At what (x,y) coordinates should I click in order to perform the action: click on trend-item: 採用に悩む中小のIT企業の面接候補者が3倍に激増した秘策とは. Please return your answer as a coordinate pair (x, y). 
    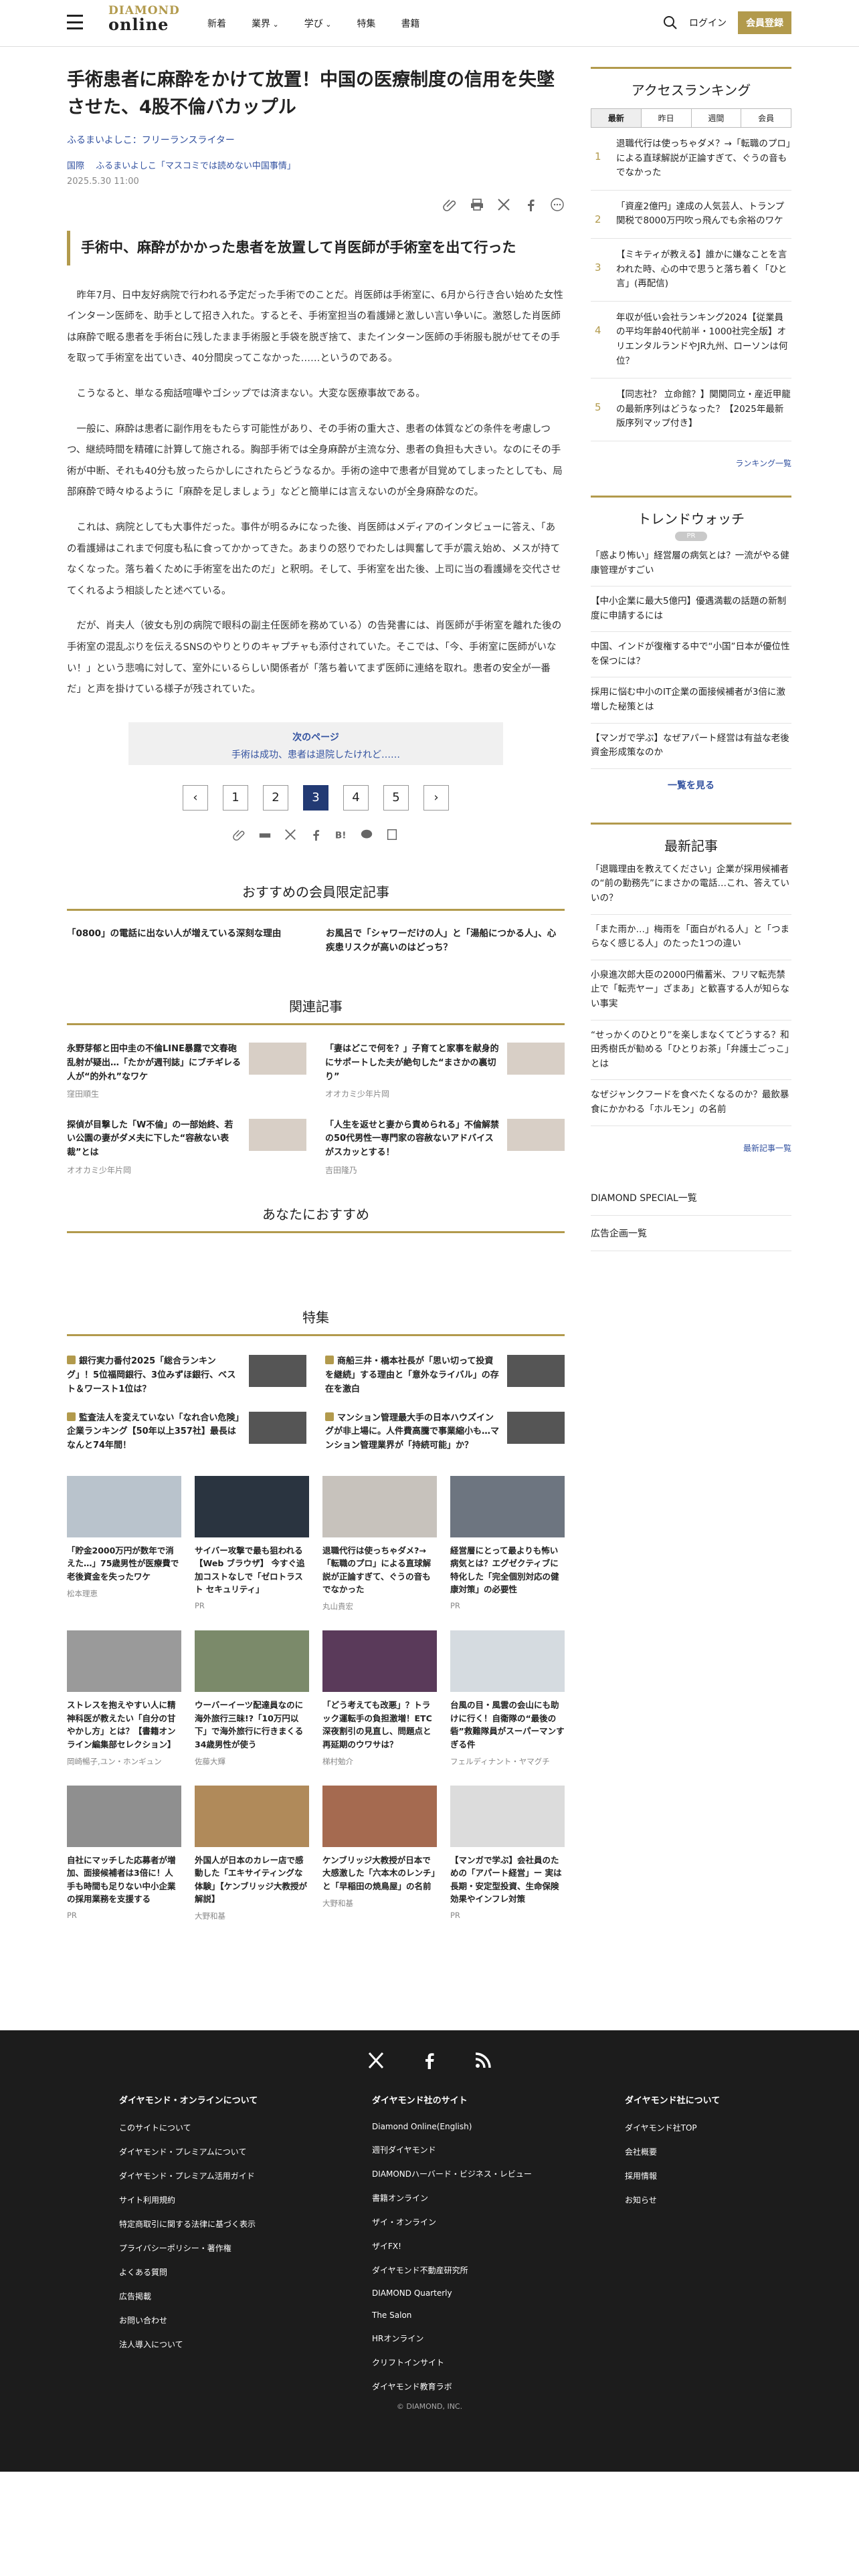
    Looking at the image, I should click on (691, 700).